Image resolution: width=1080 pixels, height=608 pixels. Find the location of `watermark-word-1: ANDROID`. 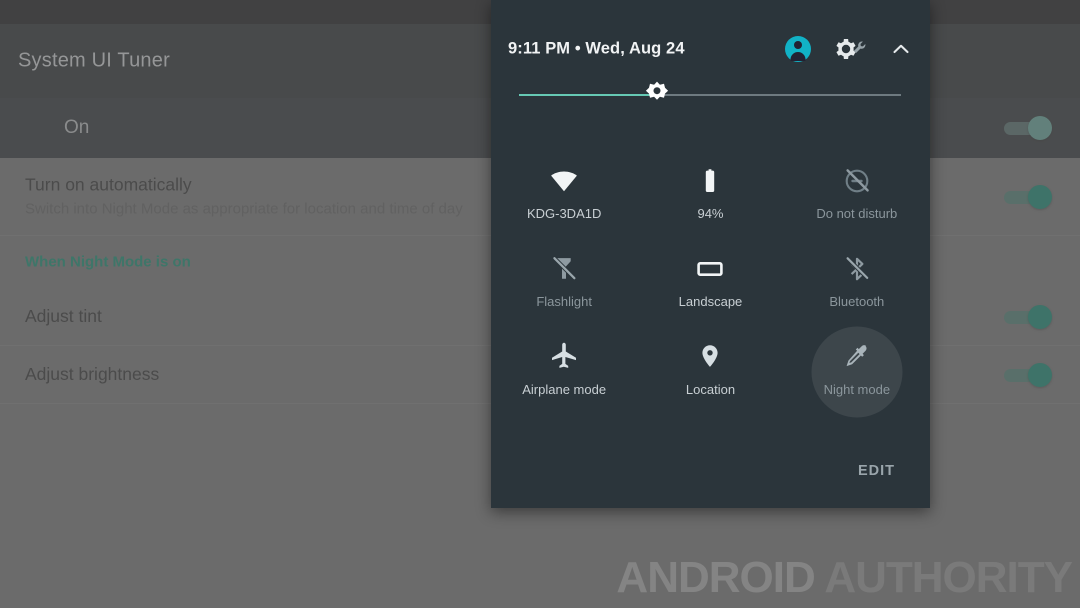

watermark-word-1: ANDROID is located at coordinates (715, 577).